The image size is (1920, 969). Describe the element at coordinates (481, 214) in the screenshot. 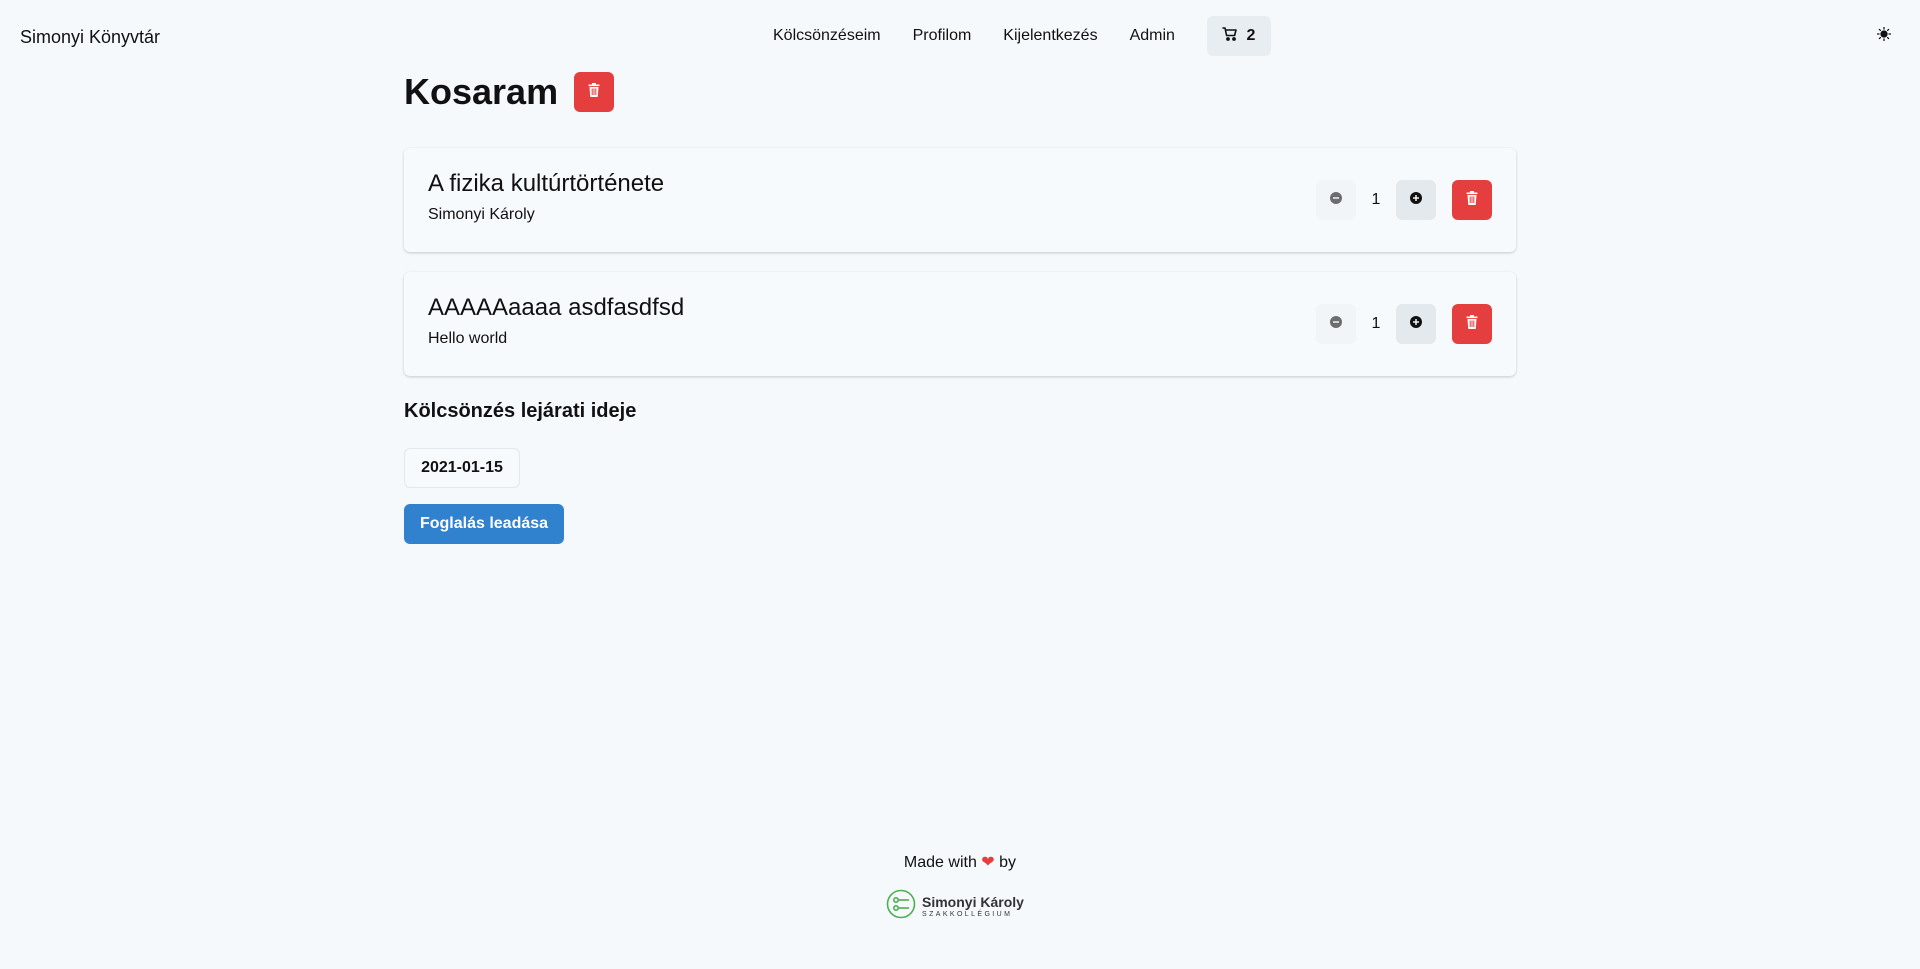

I see `book-author: Simonyi Károly` at that location.